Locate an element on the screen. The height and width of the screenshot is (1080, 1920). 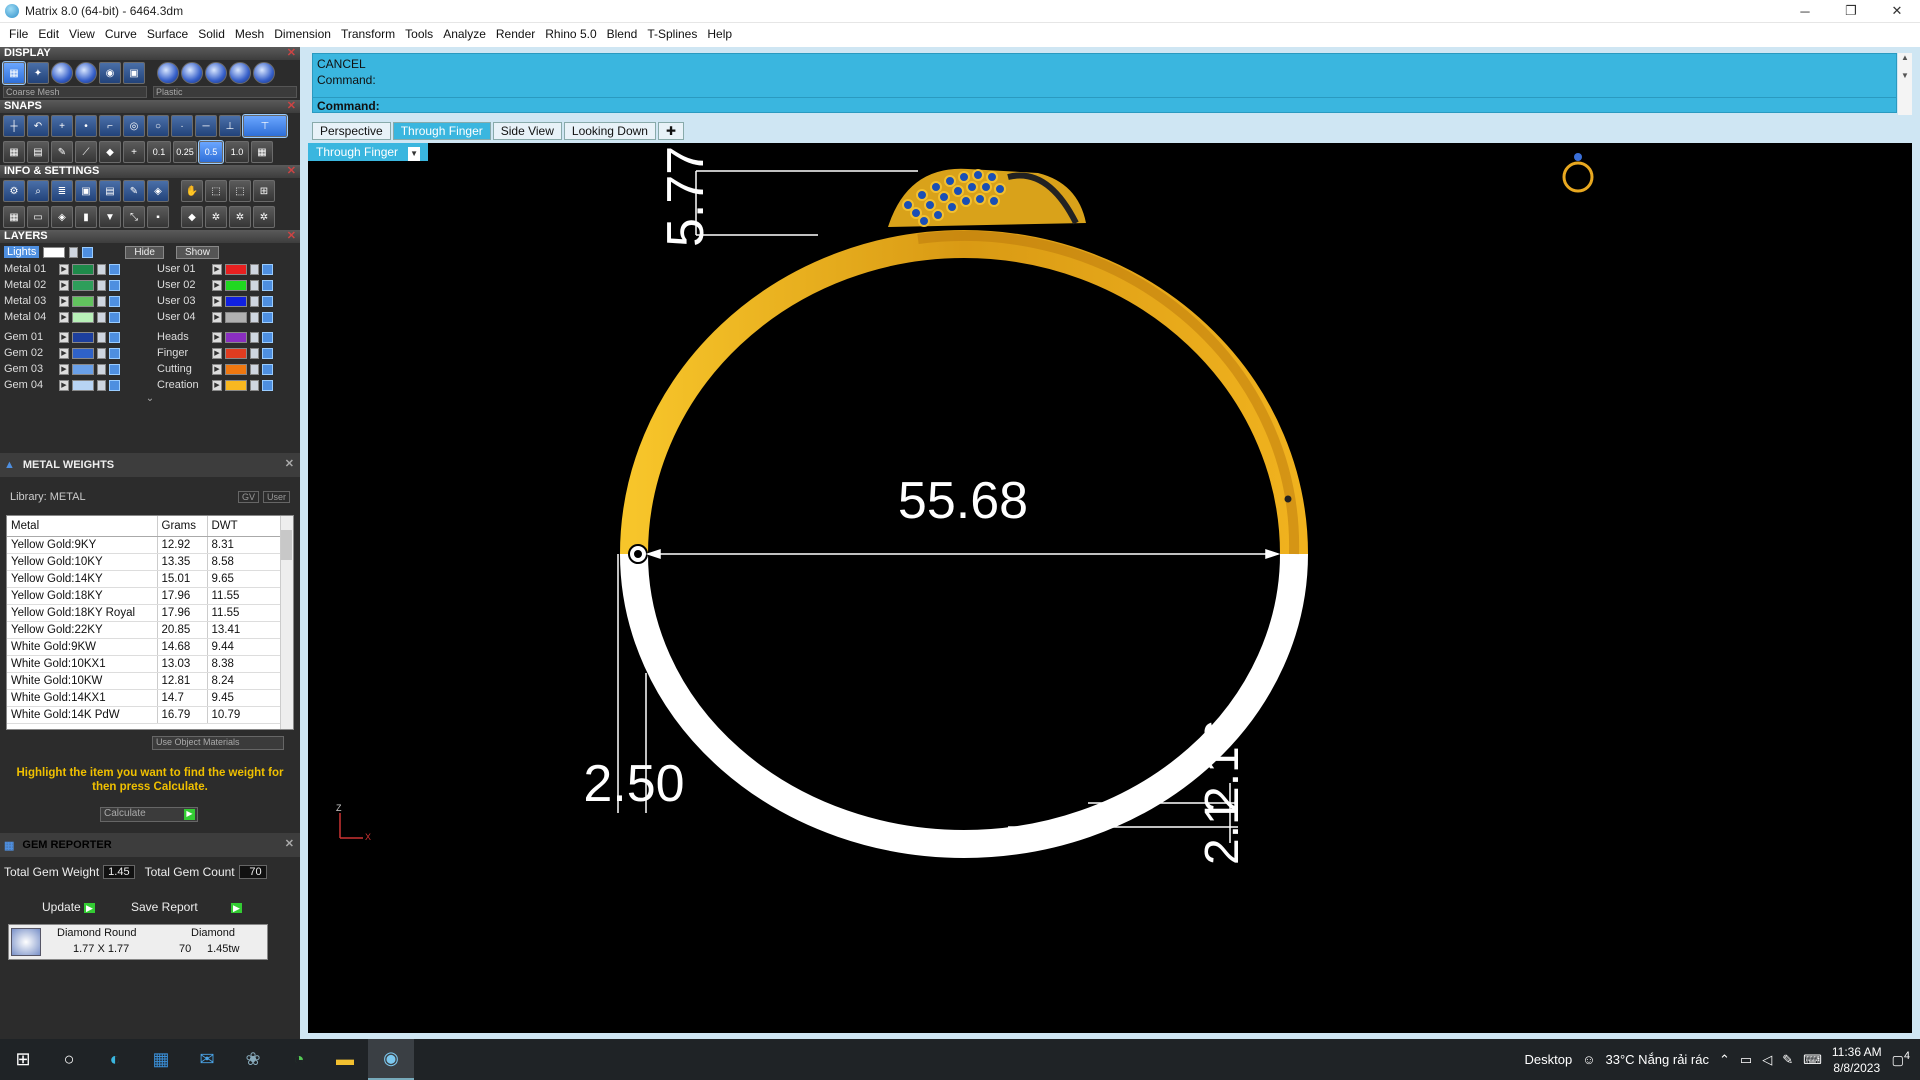
circle-snap-icon: ○ is located at coordinates (158, 126).